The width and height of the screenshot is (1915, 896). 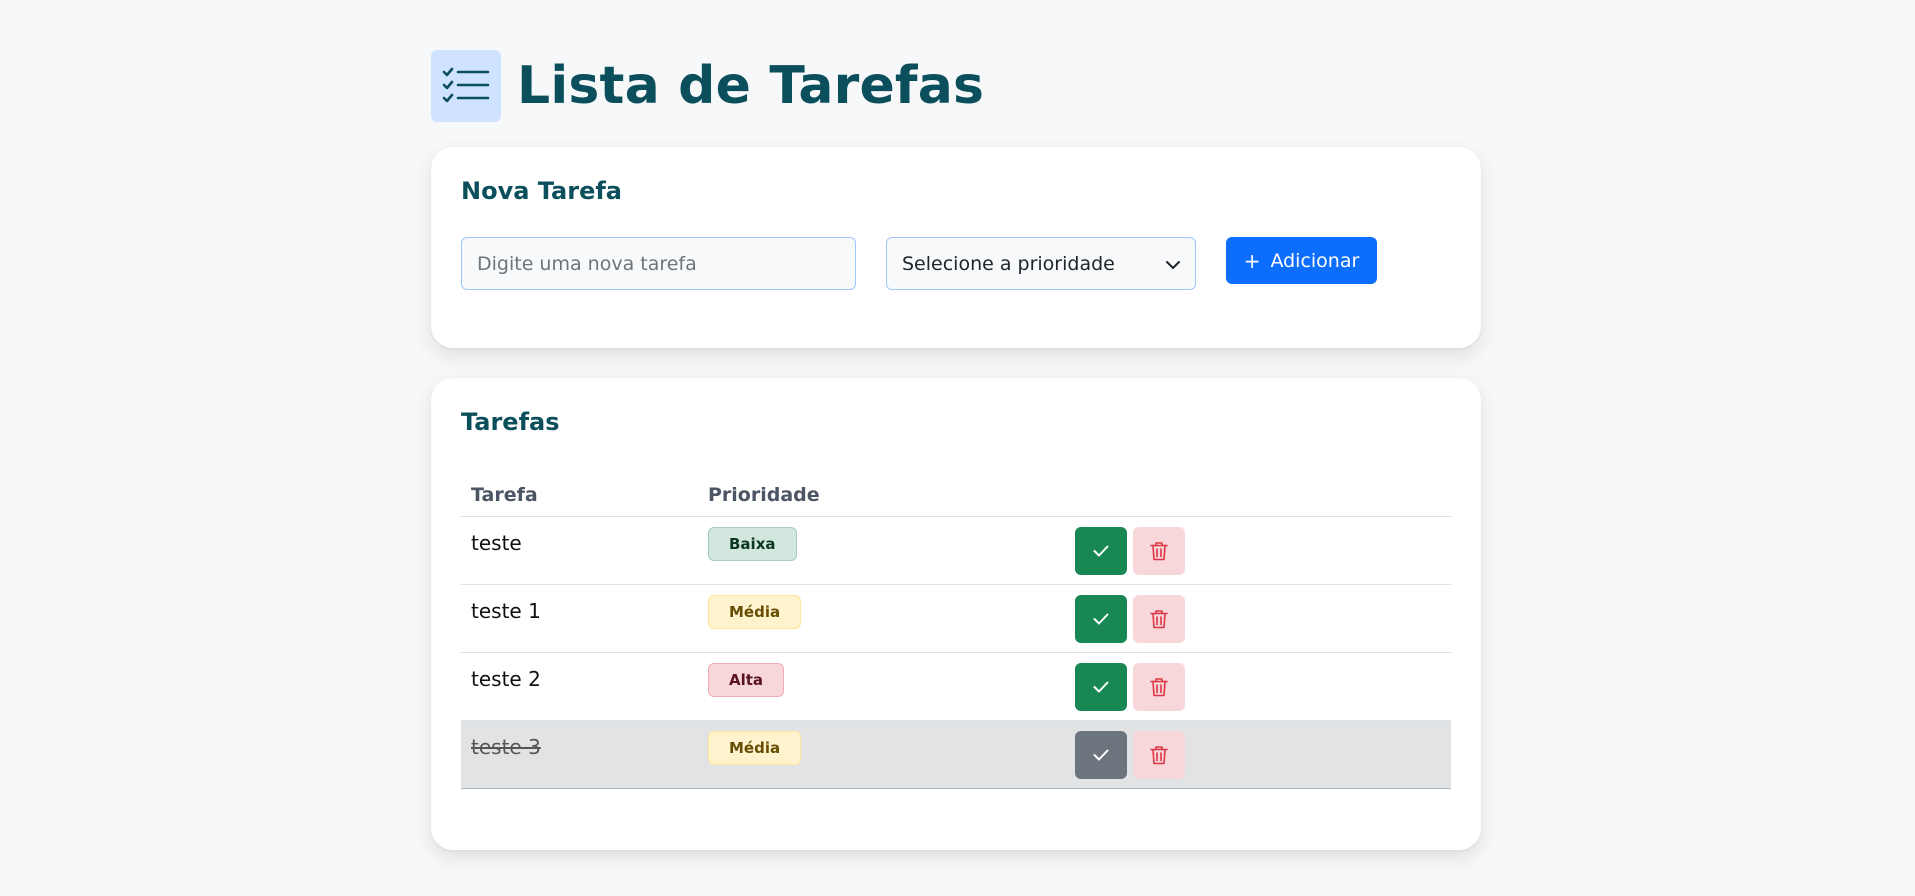 I want to click on table-row: teste 3 Média, so click(x=956, y=755).